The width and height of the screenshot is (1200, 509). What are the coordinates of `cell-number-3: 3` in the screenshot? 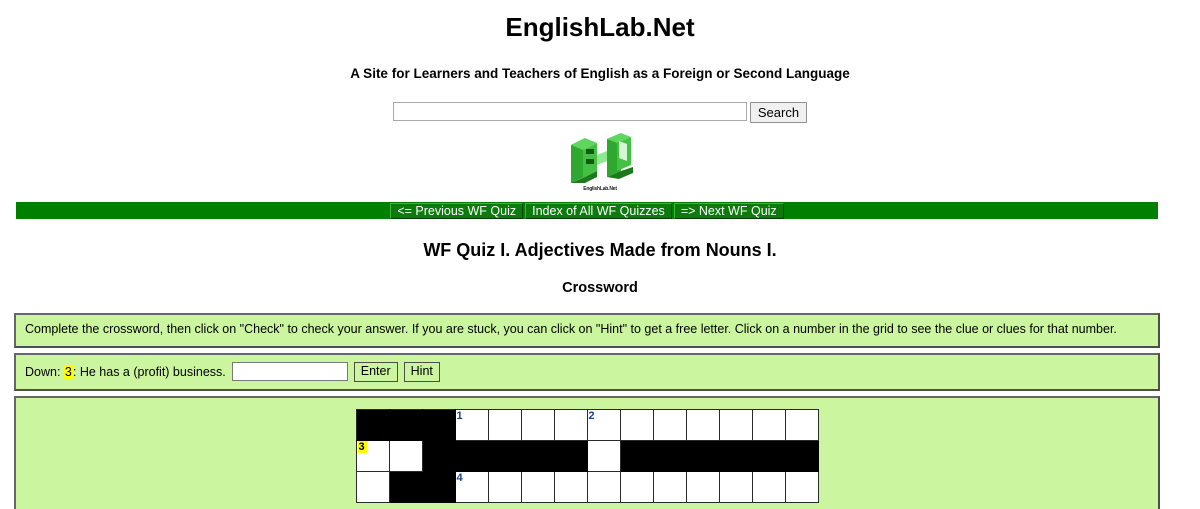 It's located at (362, 446).